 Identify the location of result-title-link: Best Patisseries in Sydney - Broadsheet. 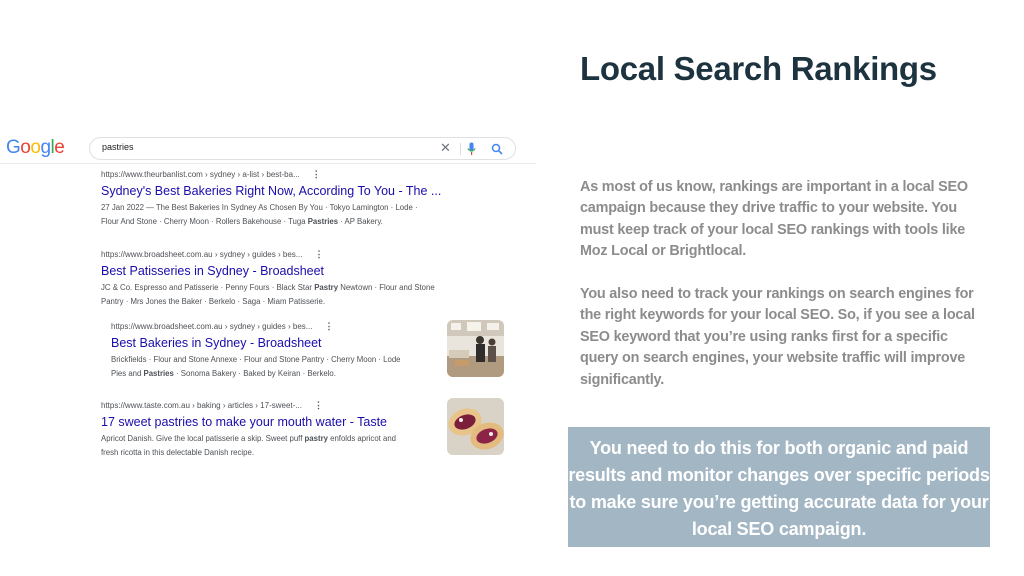
(268, 271).